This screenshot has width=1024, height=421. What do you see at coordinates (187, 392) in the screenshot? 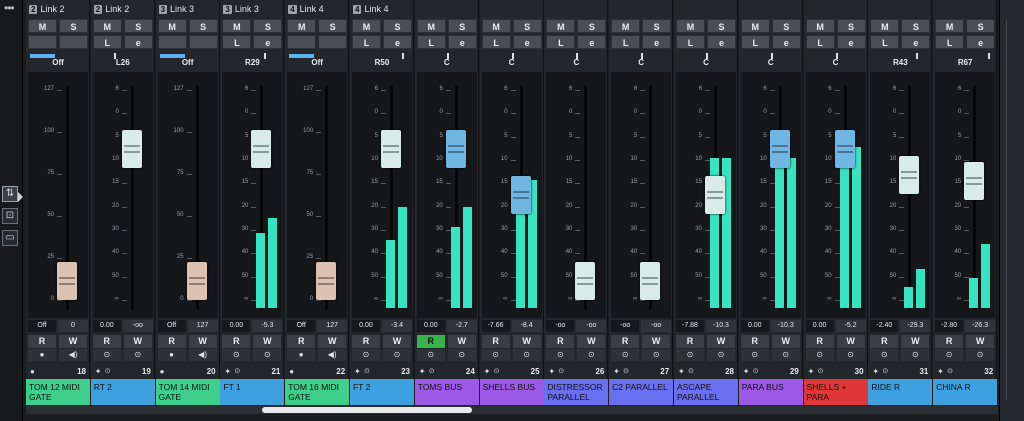
I see `channel-name: TOM 14 MIDI GATE` at bounding box center [187, 392].